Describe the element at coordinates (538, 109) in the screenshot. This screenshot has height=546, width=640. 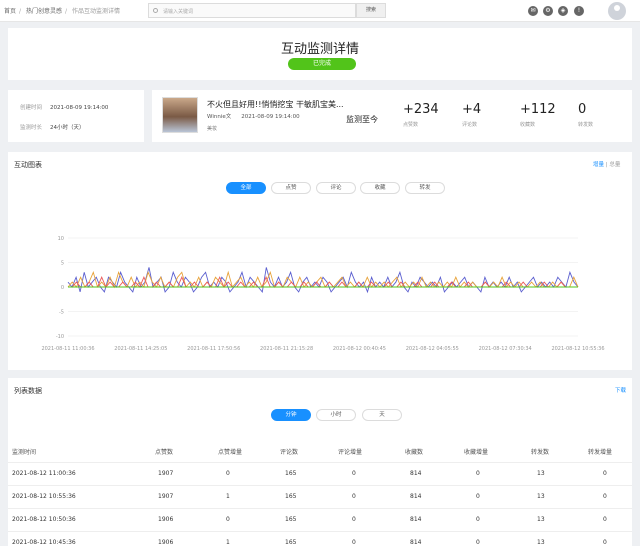
I see `metric-value: +112` at that location.